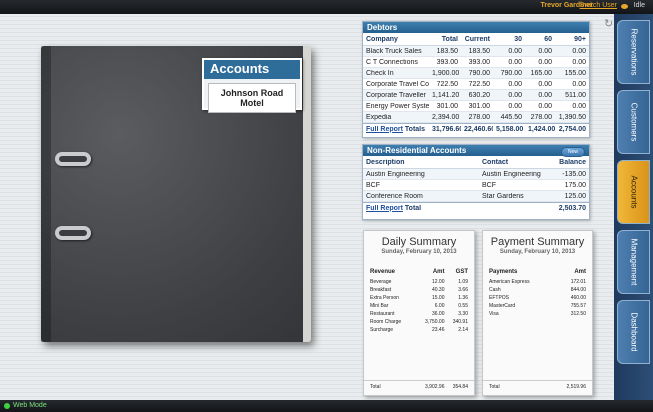 Image resolution: width=653 pixels, height=412 pixels. I want to click on payment-row: Visa 312.50, so click(537, 314).